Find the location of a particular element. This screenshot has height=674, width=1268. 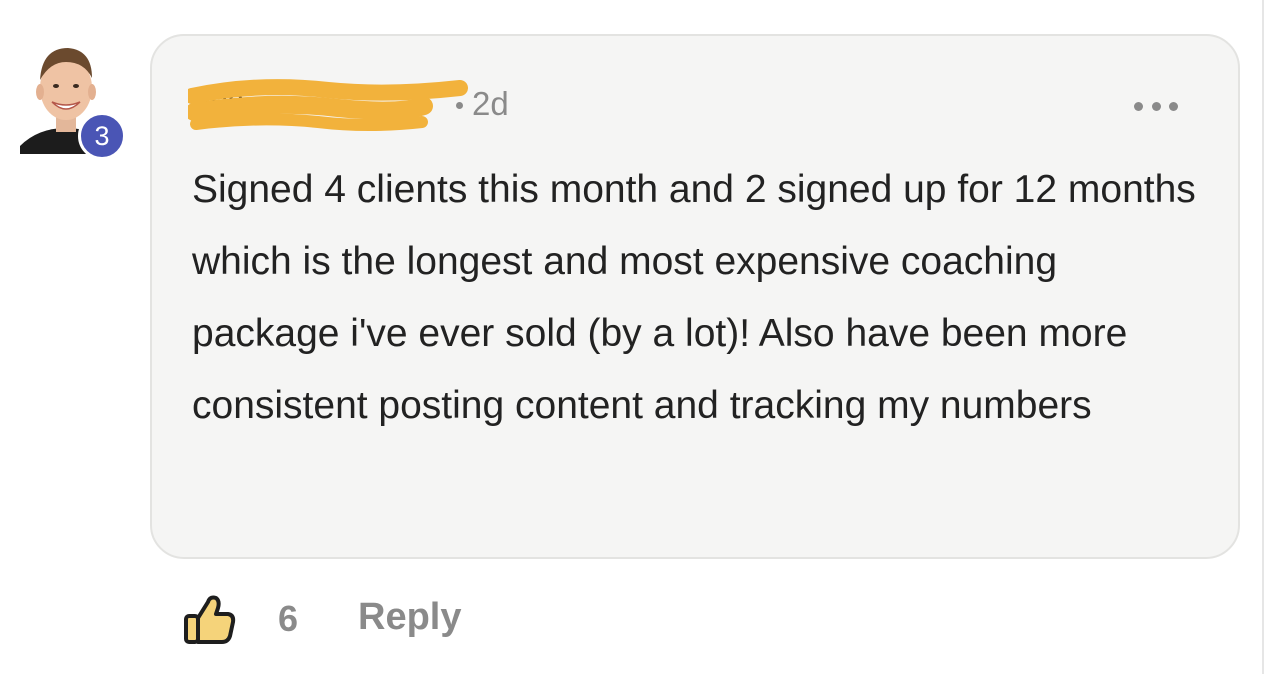

comment-actions: 6 Reply is located at coordinates (382, 622).